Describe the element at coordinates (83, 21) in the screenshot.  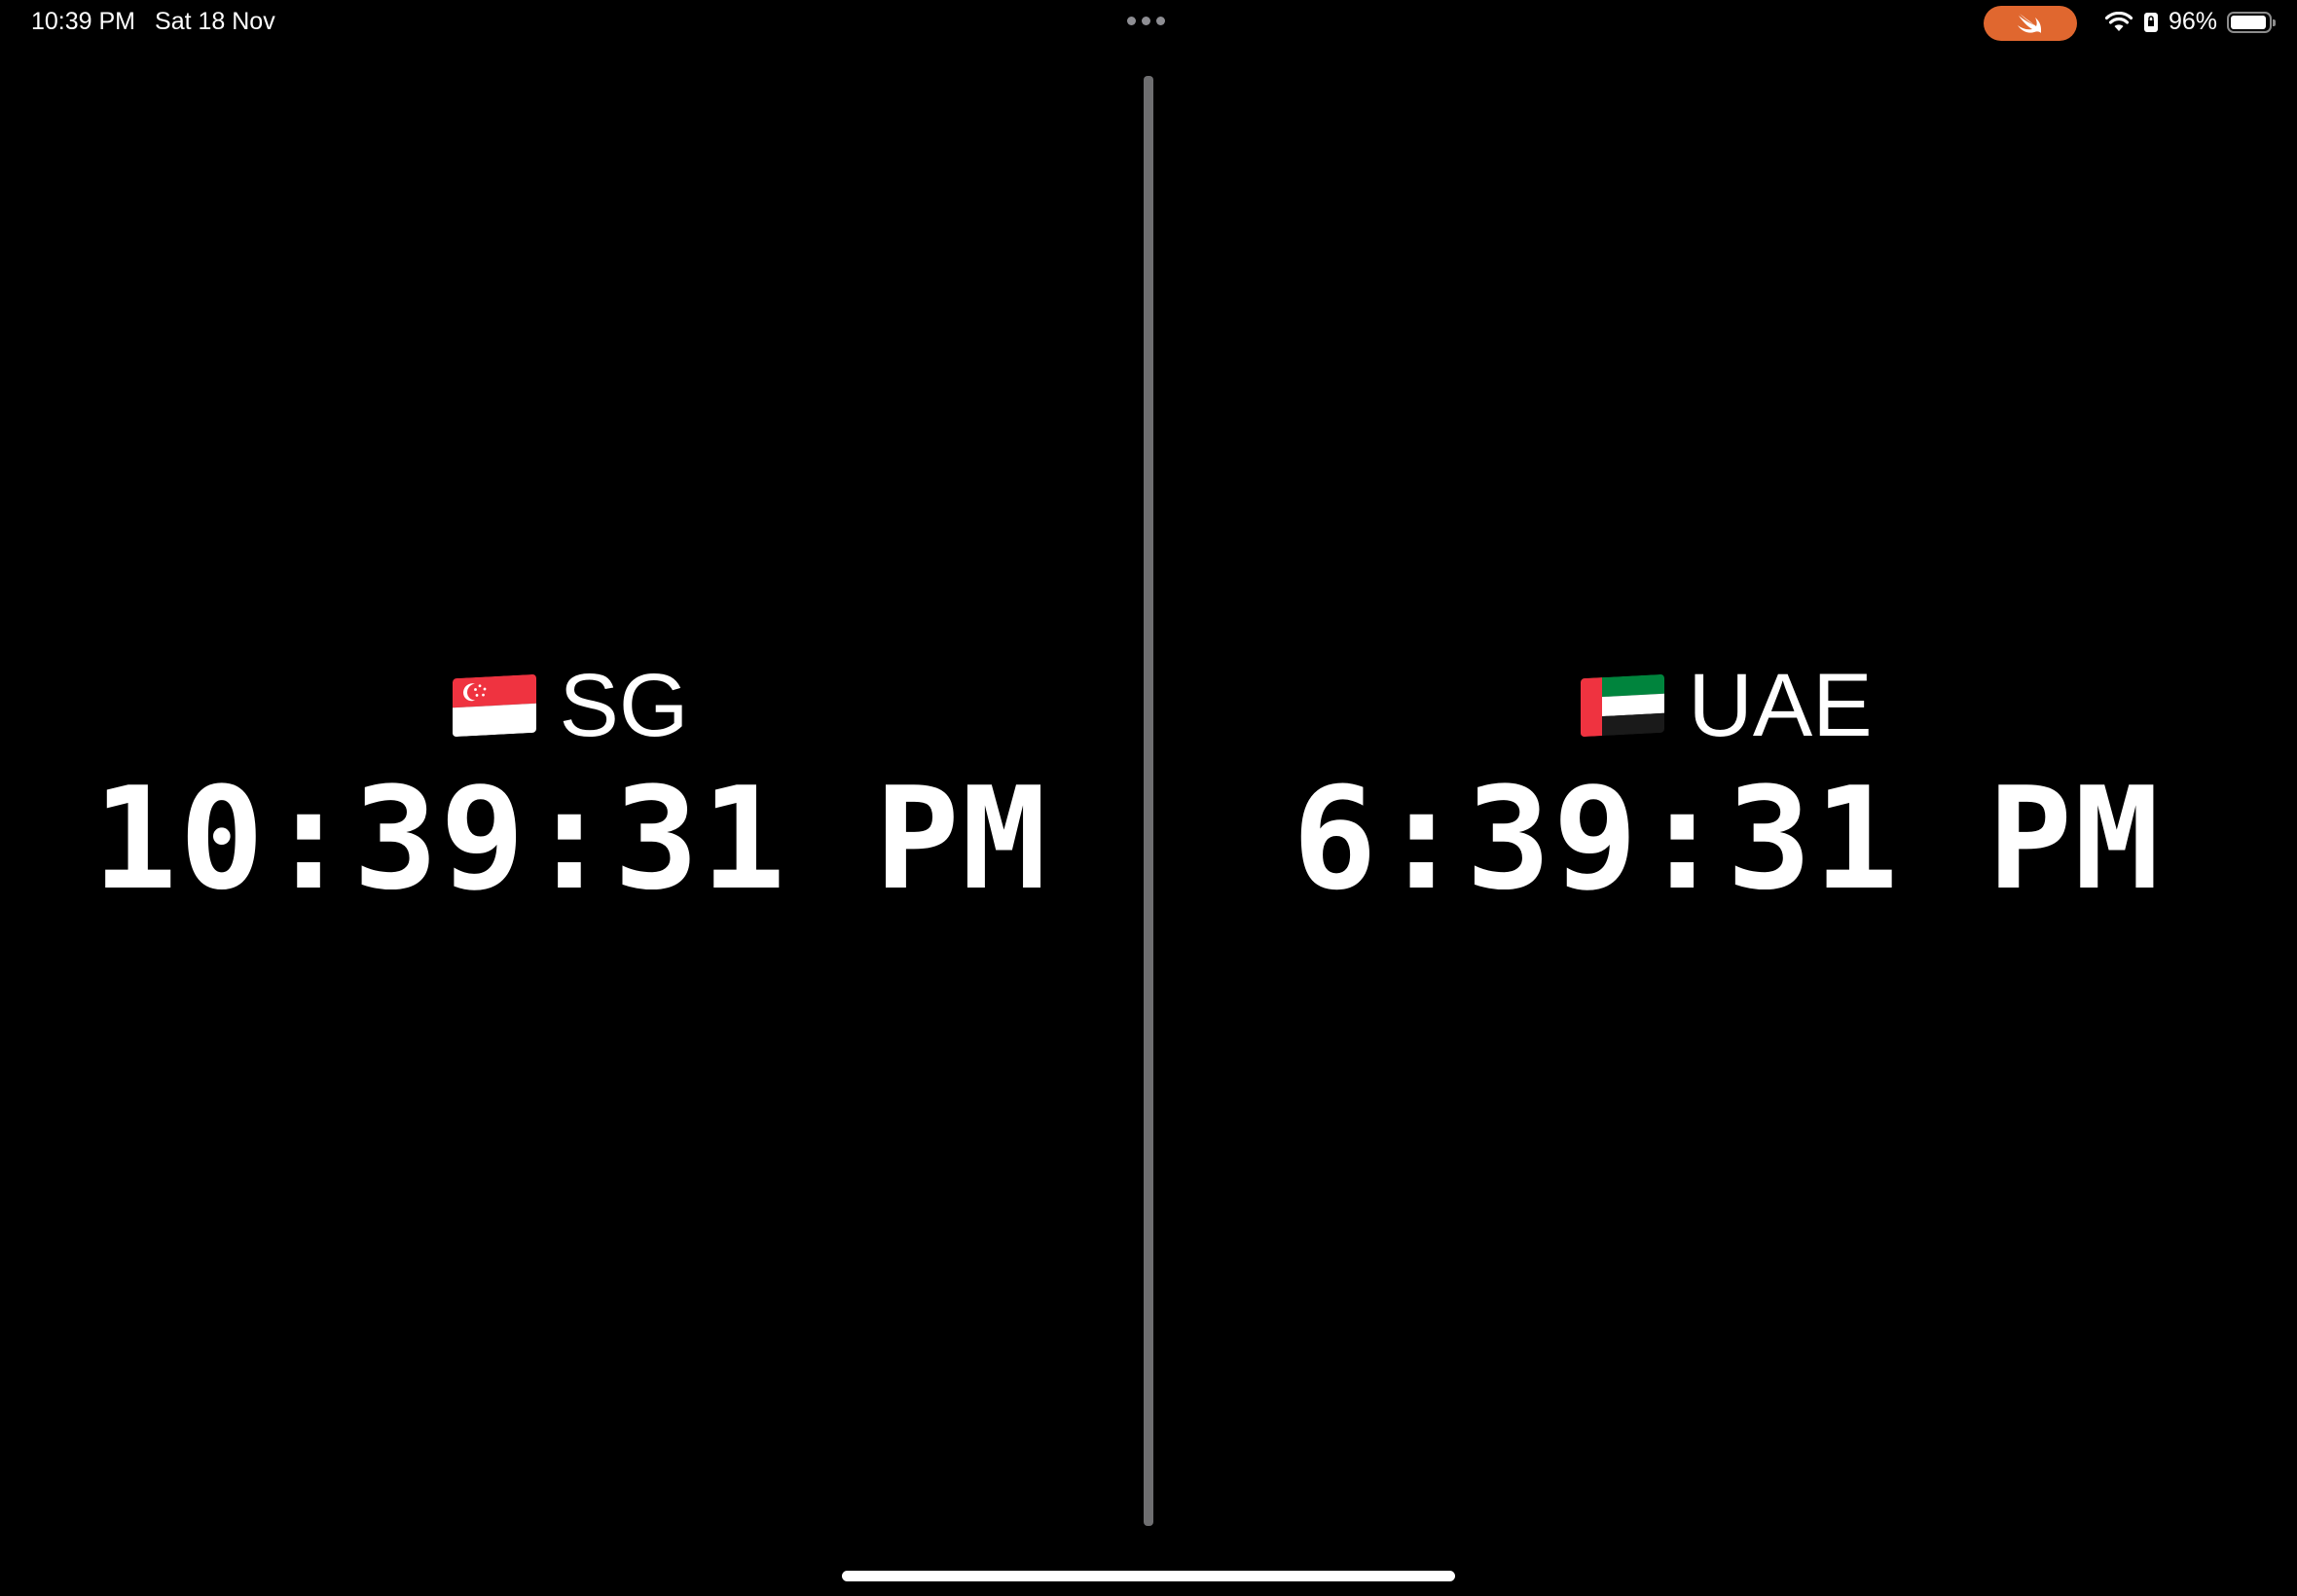
I see `status-time: 10:39 PM` at that location.